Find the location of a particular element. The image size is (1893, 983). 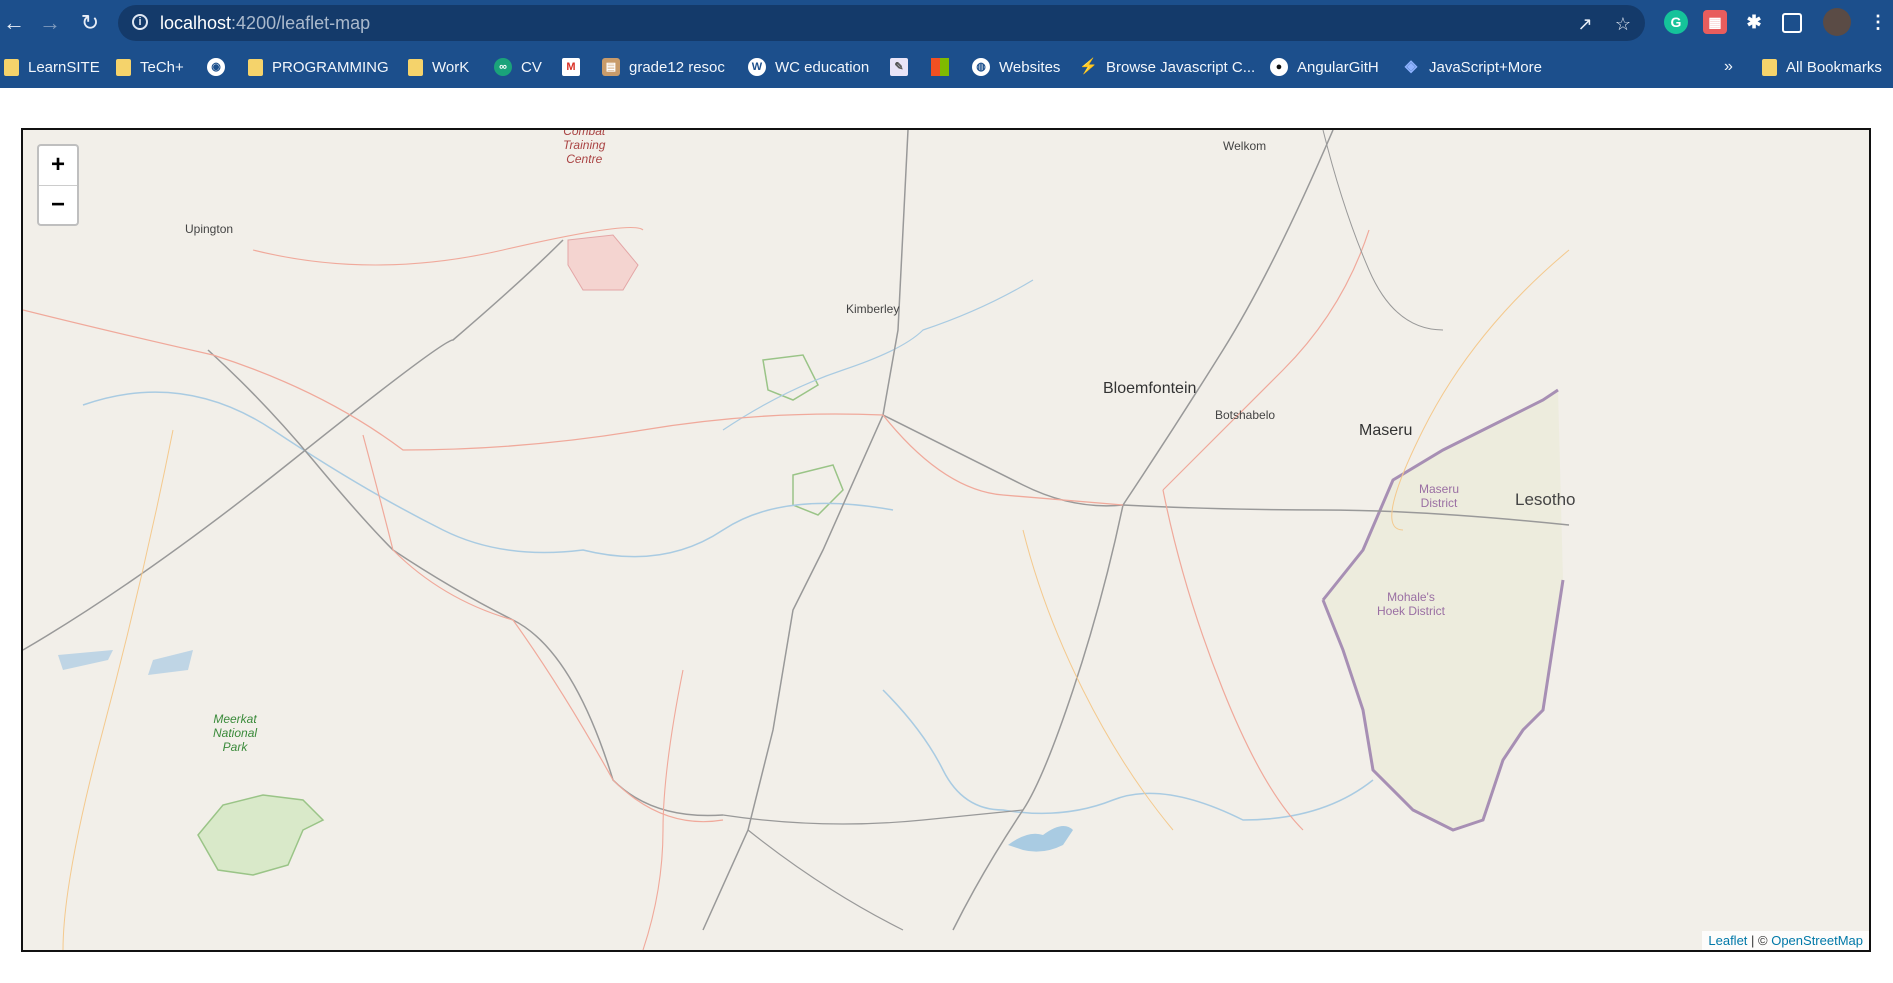

side-panel-icon is located at coordinates (1792, 23).